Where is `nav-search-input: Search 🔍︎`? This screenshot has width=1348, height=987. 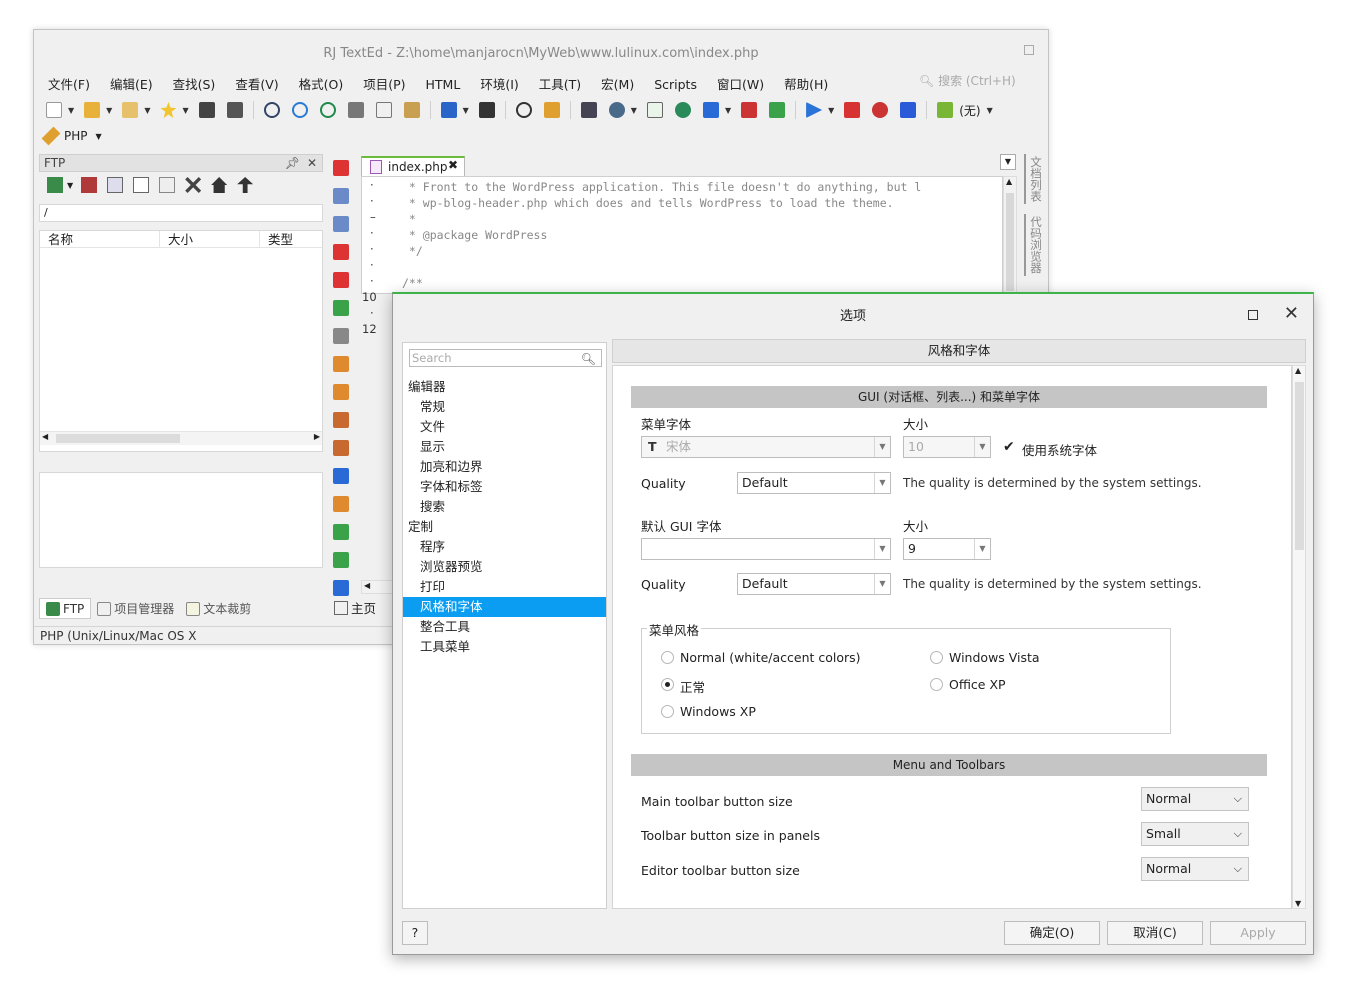
nav-search-input: Search 🔍︎ is located at coordinates (505, 358).